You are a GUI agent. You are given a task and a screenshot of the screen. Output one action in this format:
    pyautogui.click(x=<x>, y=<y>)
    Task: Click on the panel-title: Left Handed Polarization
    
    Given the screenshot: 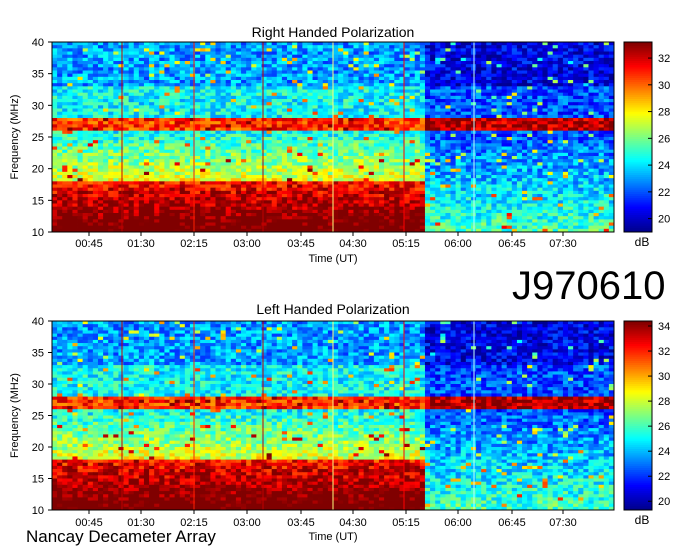 What is the action you would take?
    pyautogui.click(x=332, y=309)
    